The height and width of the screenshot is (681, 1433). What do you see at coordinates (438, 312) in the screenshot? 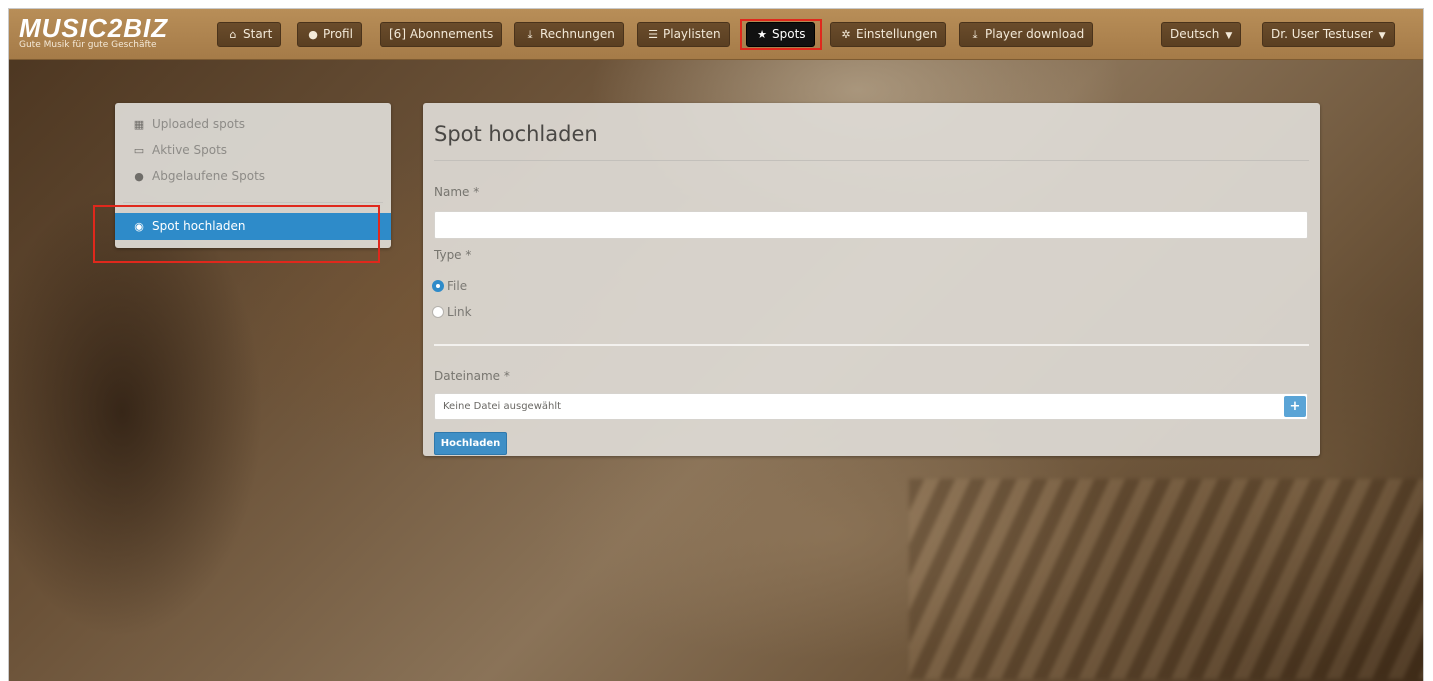
I see `radio-link` at bounding box center [438, 312].